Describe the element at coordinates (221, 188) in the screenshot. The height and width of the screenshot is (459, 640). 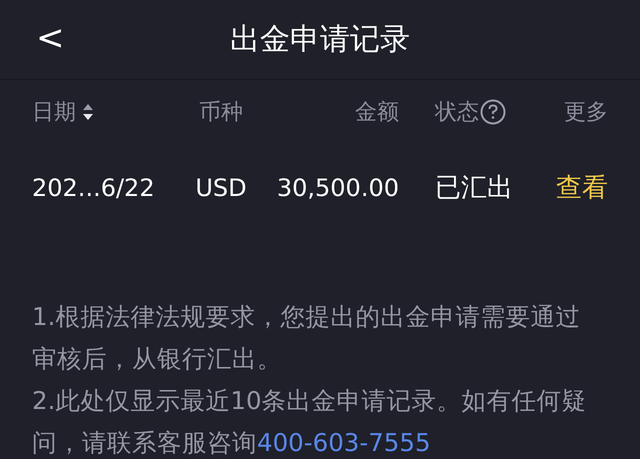
I see `currency-cell-text: USD` at that location.